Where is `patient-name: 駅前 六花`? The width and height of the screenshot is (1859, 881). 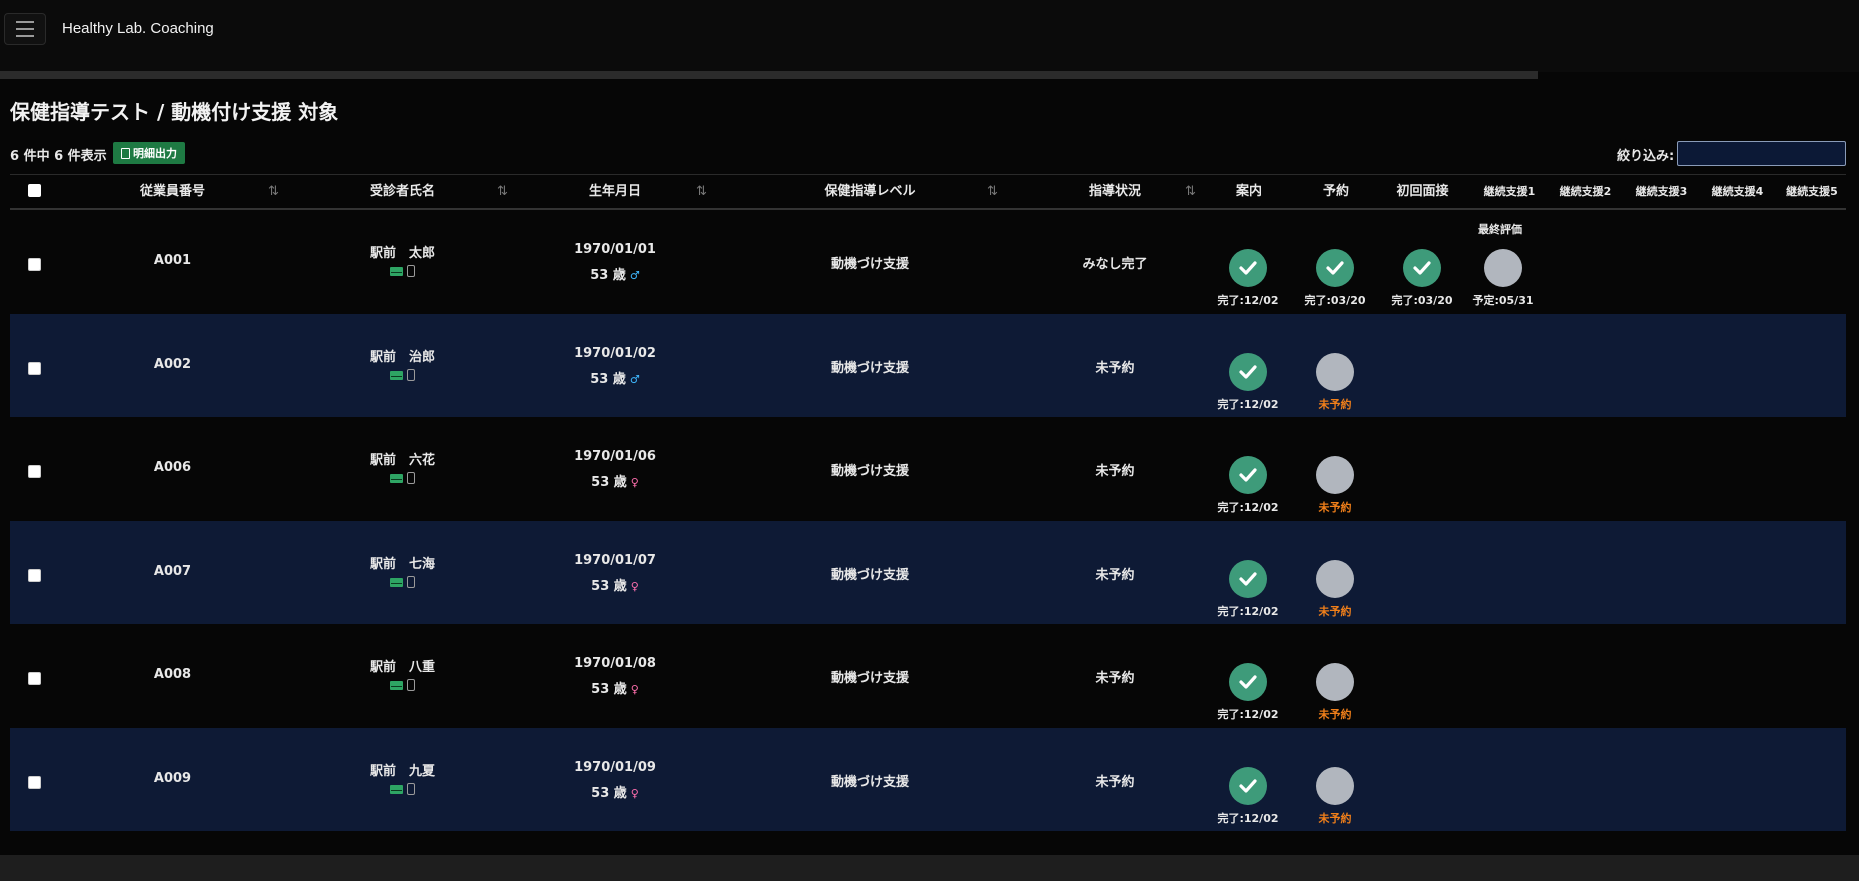 patient-name: 駅前 六花 is located at coordinates (402, 458).